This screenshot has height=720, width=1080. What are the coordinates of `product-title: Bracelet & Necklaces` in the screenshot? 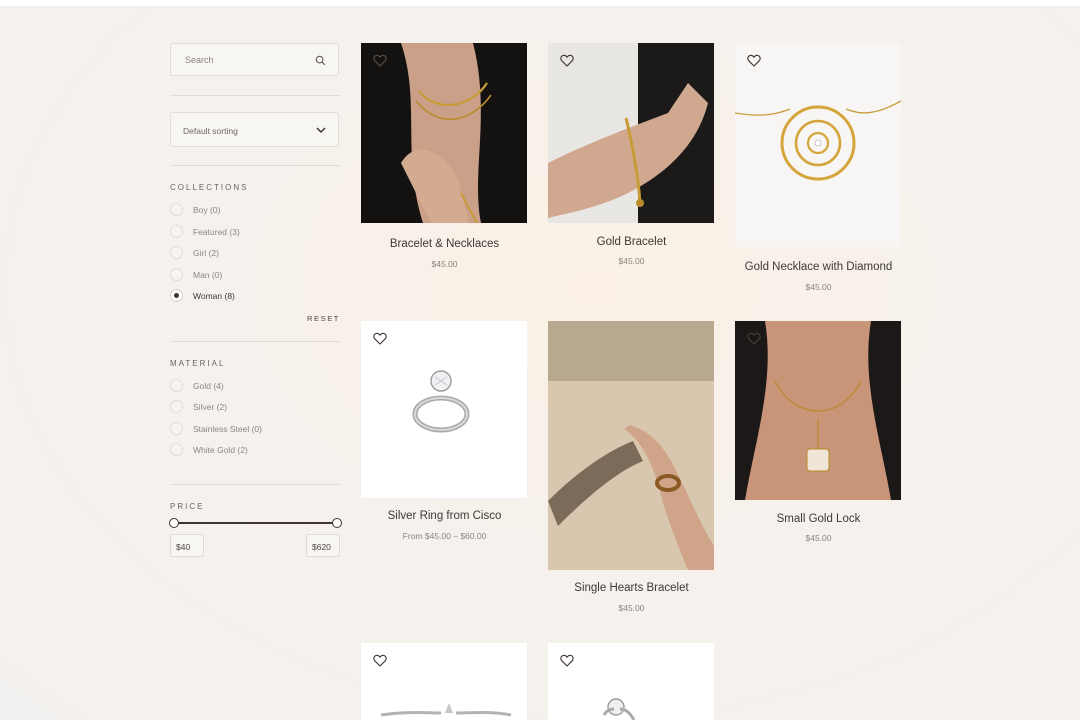 It's located at (444, 244).